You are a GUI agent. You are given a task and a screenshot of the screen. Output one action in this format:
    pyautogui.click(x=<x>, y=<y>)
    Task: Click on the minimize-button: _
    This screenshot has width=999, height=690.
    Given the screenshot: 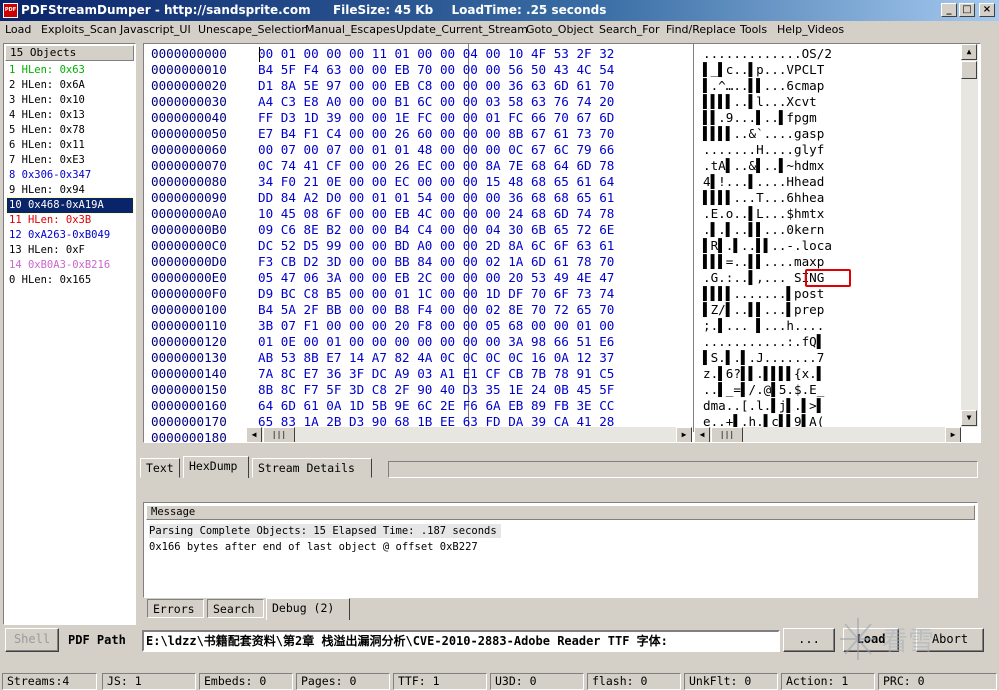 What is the action you would take?
    pyautogui.click(x=949, y=10)
    